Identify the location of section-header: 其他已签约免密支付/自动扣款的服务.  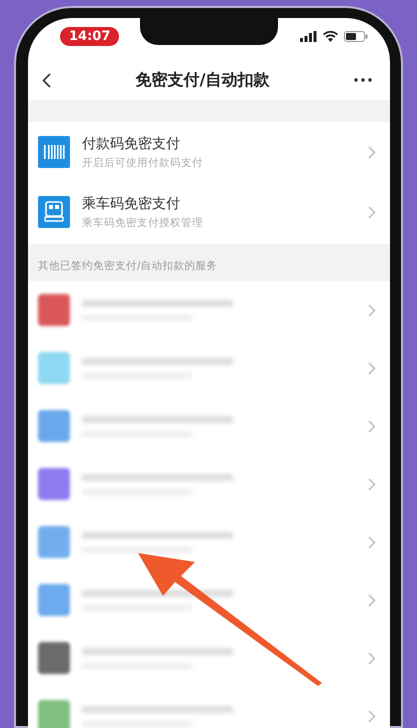
(128, 266).